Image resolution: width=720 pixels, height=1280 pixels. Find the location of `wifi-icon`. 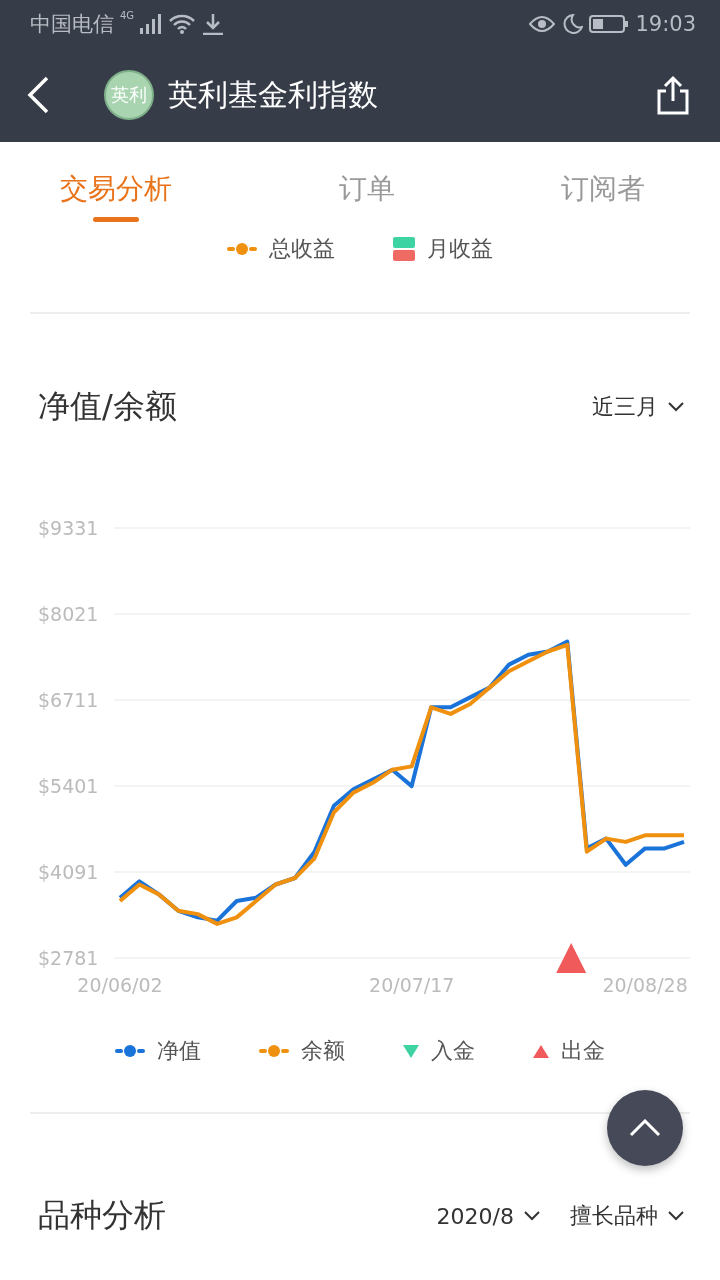

wifi-icon is located at coordinates (182, 24).